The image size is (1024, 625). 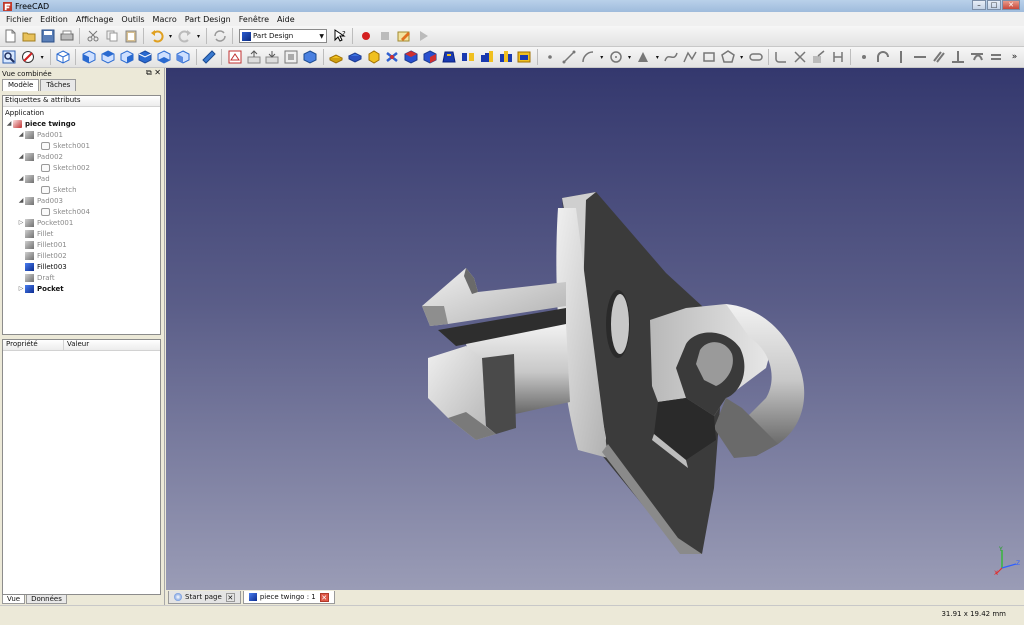 What do you see at coordinates (54, 19) in the screenshot?
I see `menu-edition: Edition` at bounding box center [54, 19].